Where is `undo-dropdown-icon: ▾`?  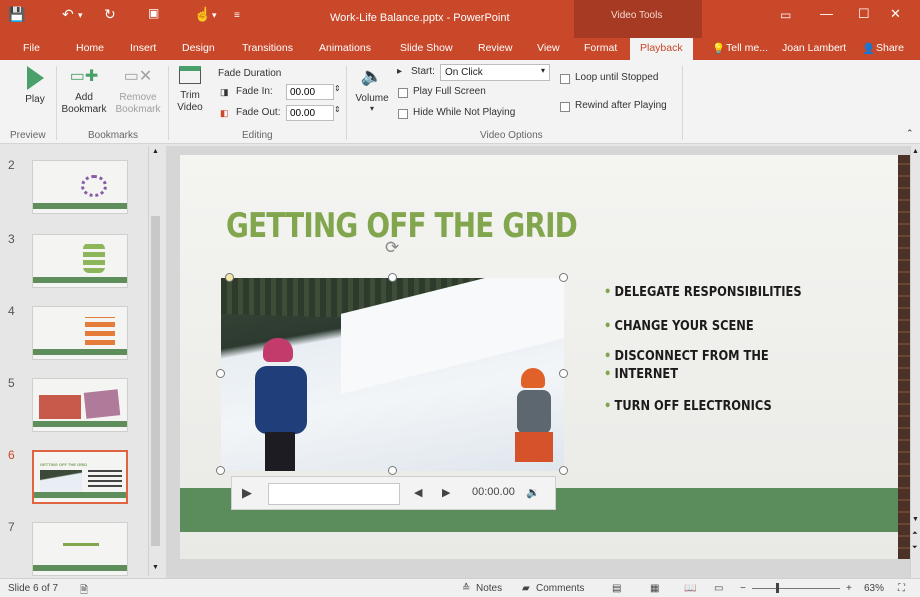
undo-dropdown-icon: ▾ is located at coordinates (80, 15).